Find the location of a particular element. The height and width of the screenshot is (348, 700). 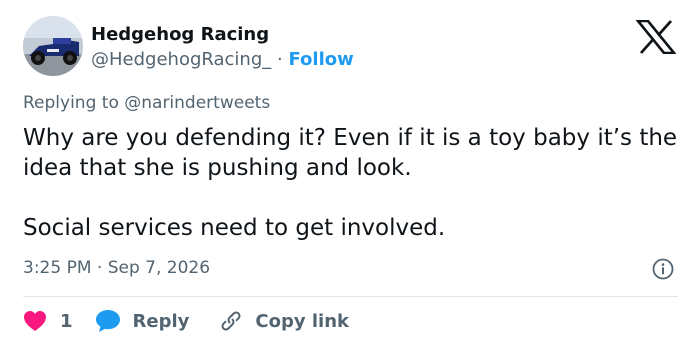

author-handle: @HedgehogRacing_ is located at coordinates (181, 59).